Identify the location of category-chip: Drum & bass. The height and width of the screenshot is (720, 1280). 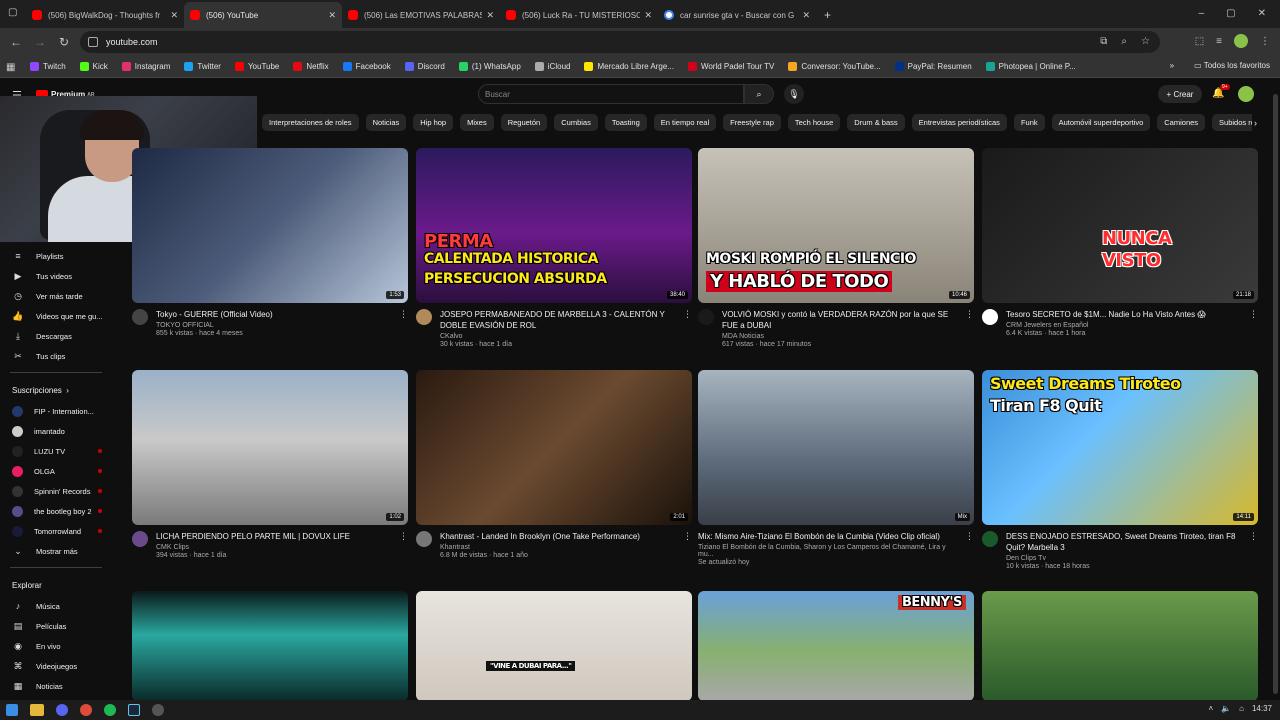
(876, 122).